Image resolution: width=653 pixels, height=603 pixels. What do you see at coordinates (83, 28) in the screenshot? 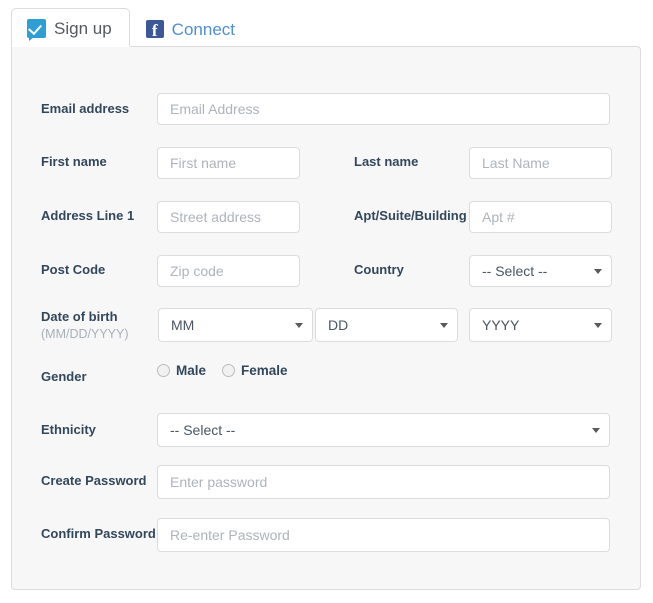
I see `tab-sign-up-label: Sign up` at bounding box center [83, 28].